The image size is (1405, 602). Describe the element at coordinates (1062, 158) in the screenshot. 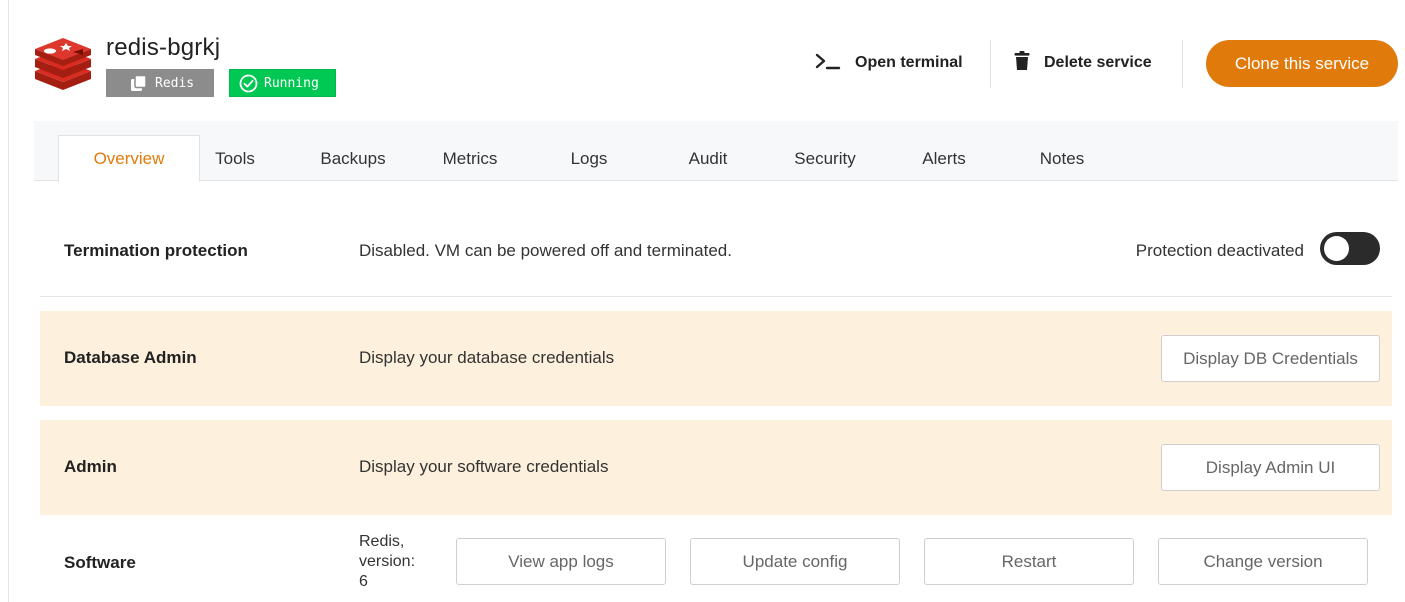

I see `tab-notes: Notes` at that location.